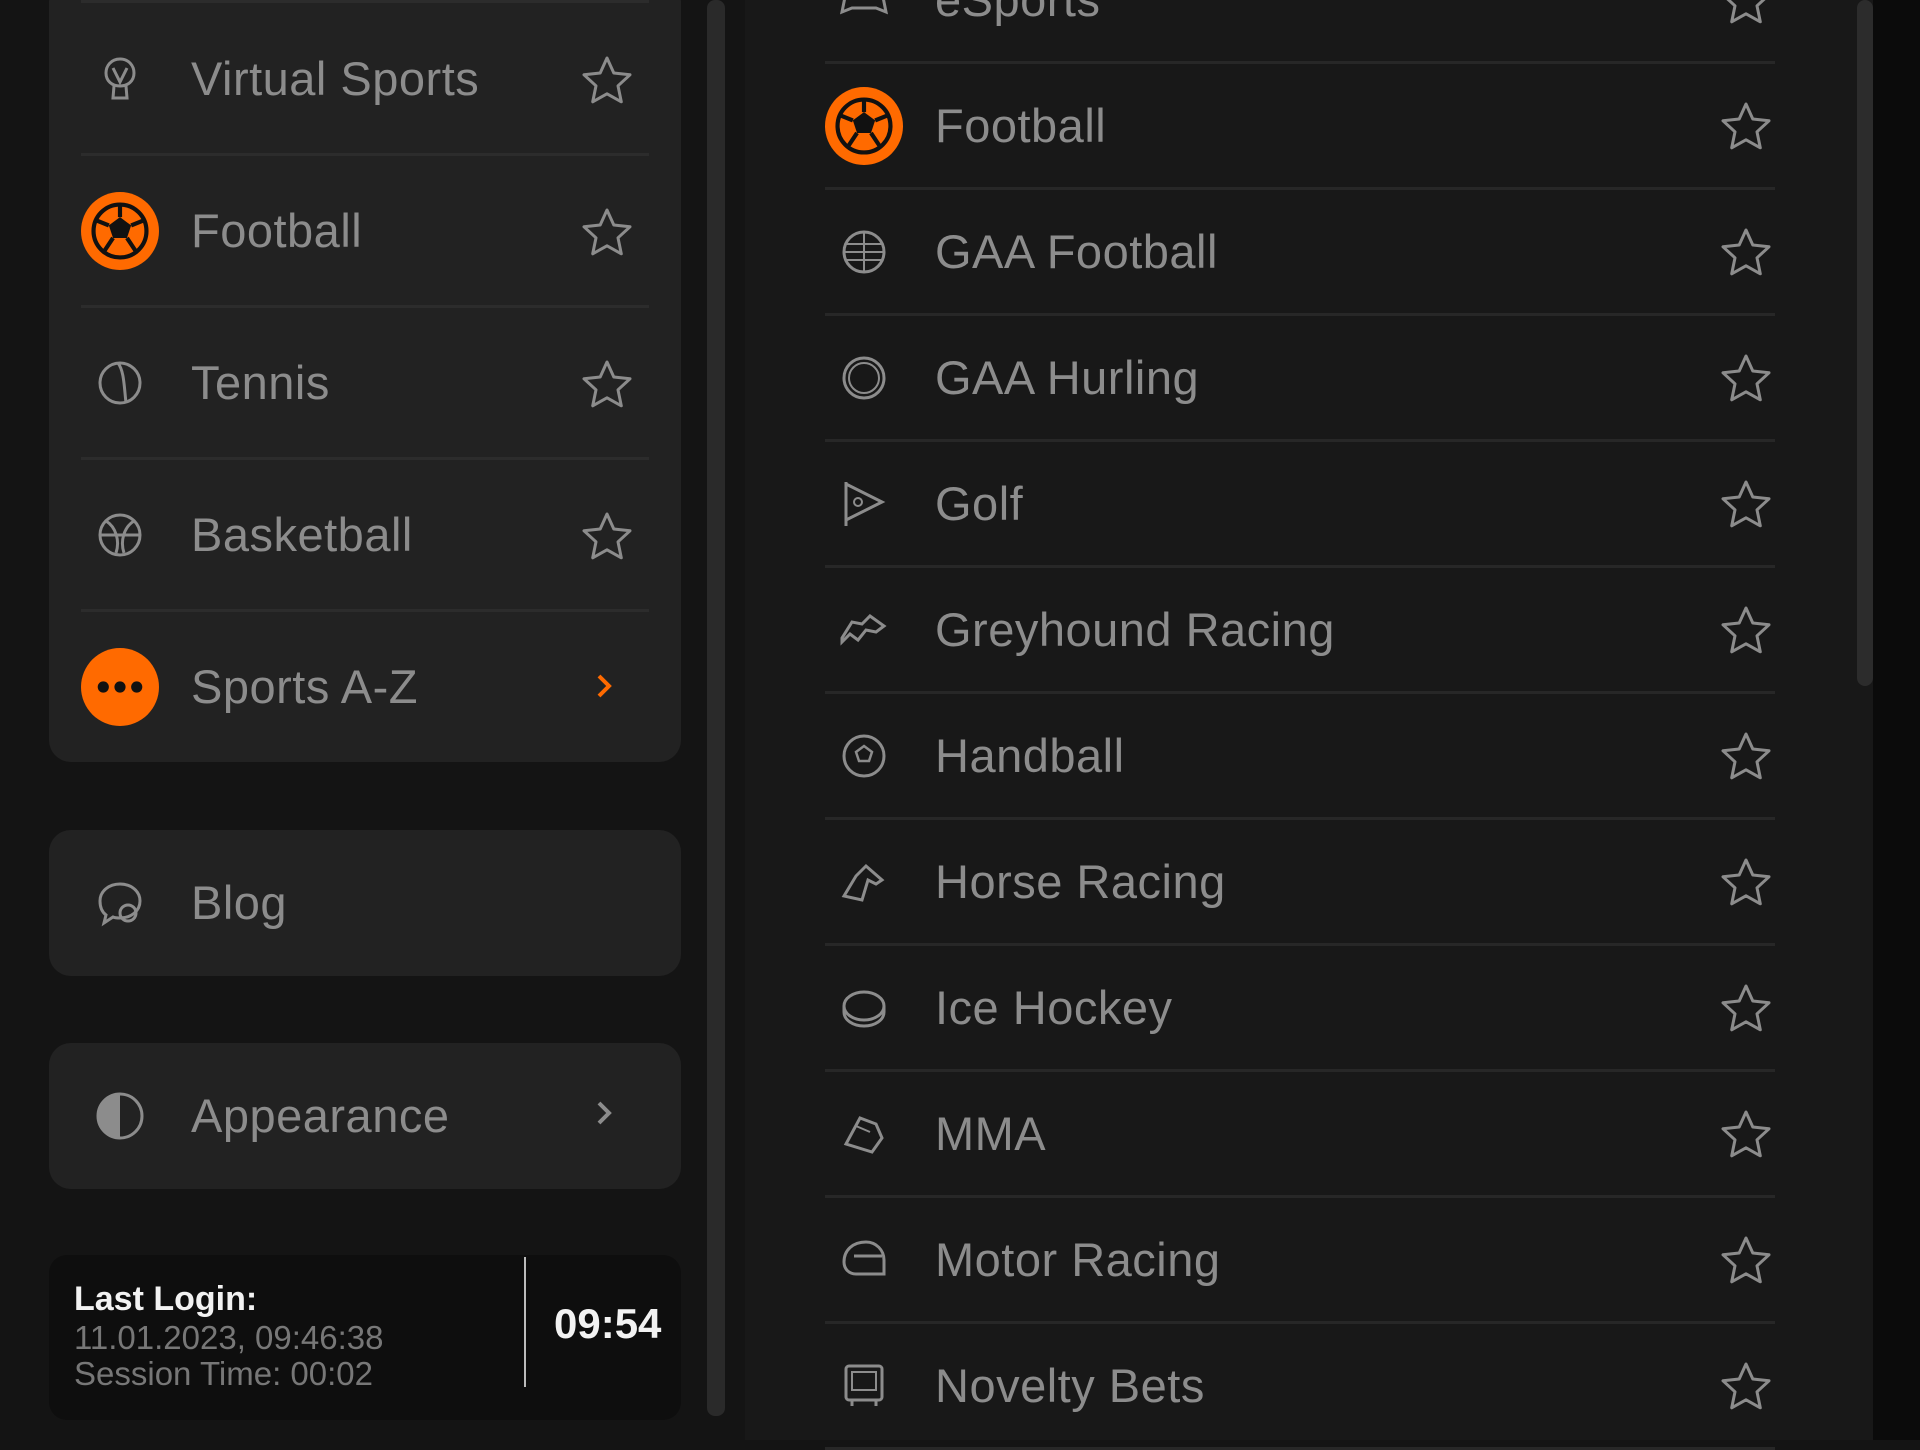 The height and width of the screenshot is (1450, 1920). Describe the element at coordinates (277, 230) in the screenshot. I see `sidebar-item-label: Football` at that location.